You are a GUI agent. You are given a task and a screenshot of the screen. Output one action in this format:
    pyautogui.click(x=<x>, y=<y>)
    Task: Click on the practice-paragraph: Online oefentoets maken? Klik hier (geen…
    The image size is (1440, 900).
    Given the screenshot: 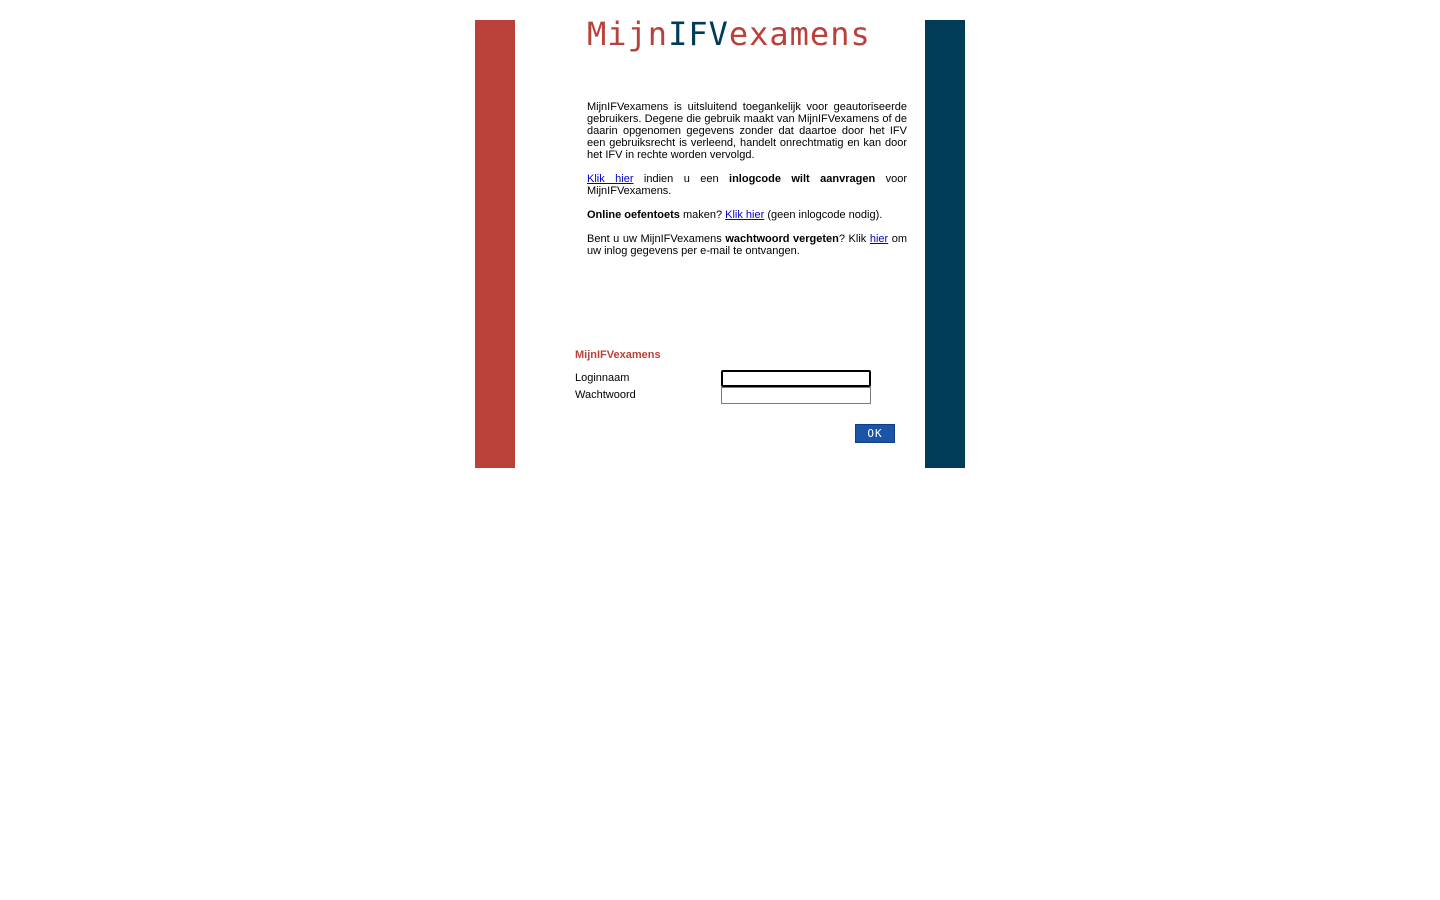 What is the action you would take?
    pyautogui.click(x=747, y=215)
    